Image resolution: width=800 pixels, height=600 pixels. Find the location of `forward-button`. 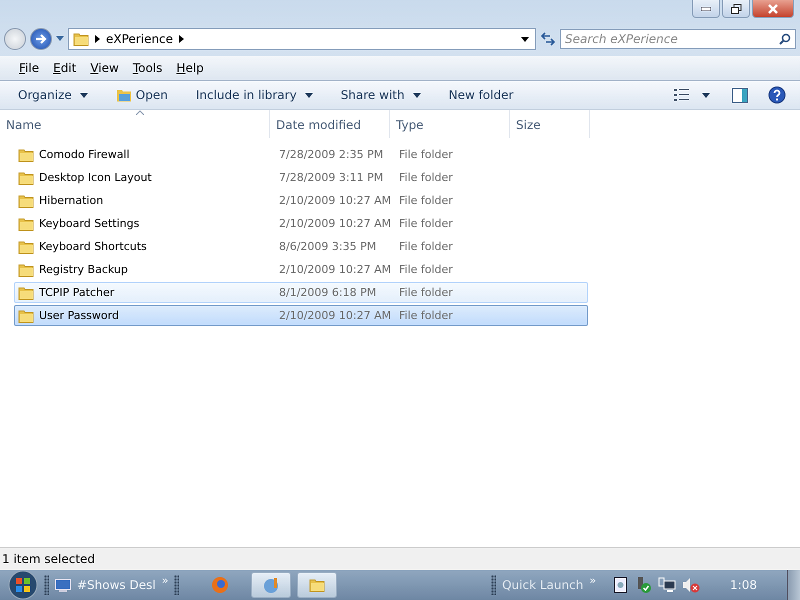

forward-button is located at coordinates (41, 39).